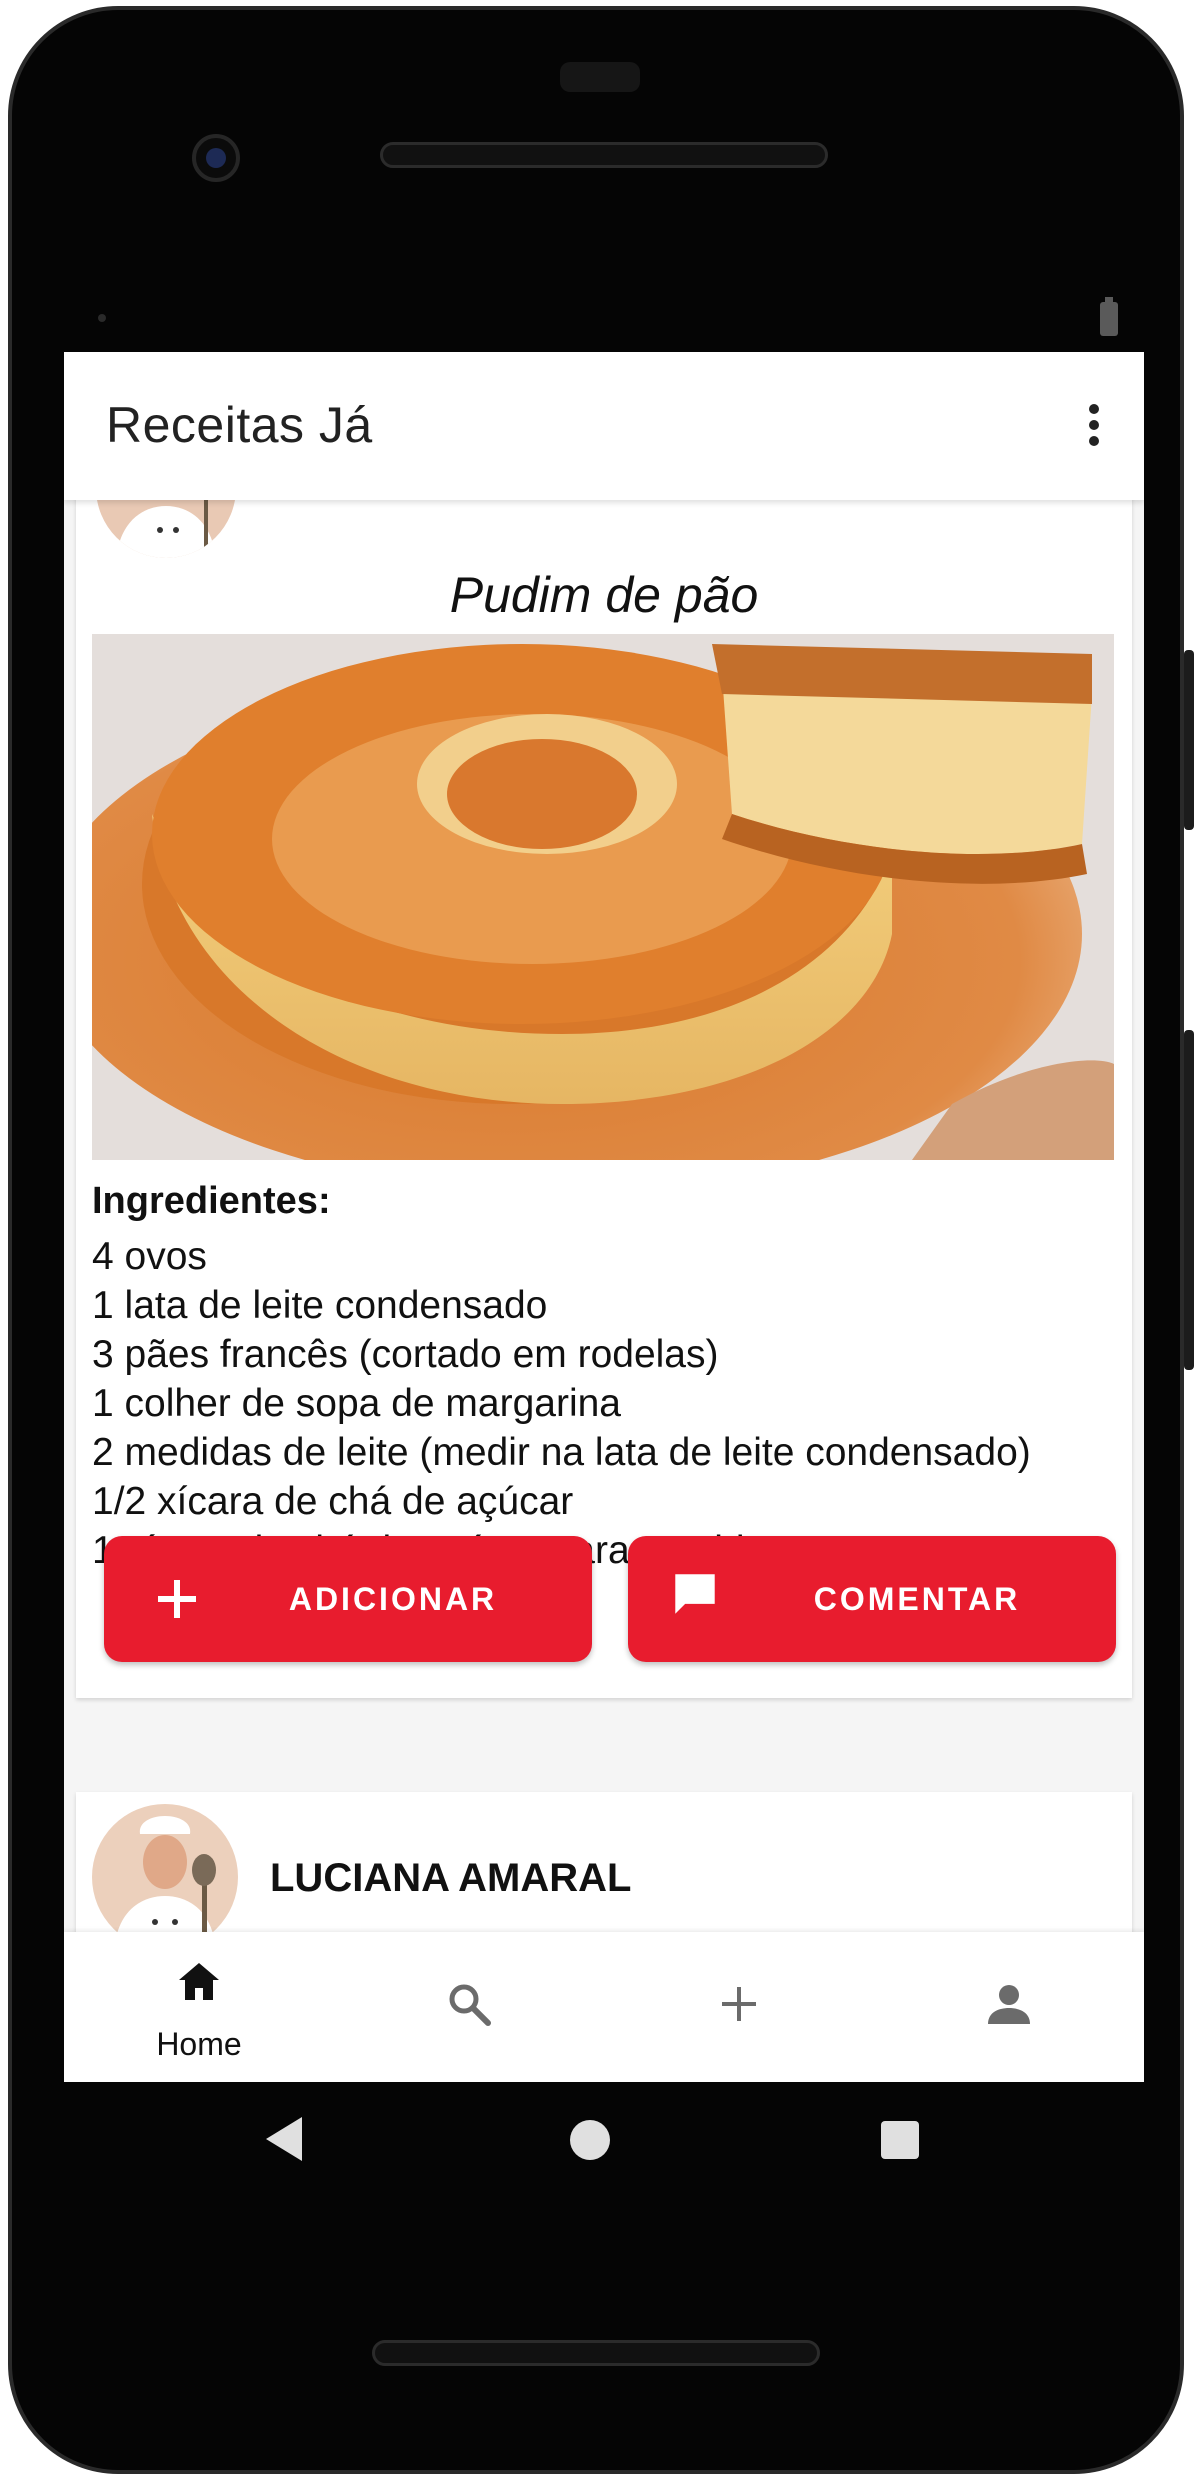  What do you see at coordinates (1109, 316) in the screenshot?
I see `battery-icon` at bounding box center [1109, 316].